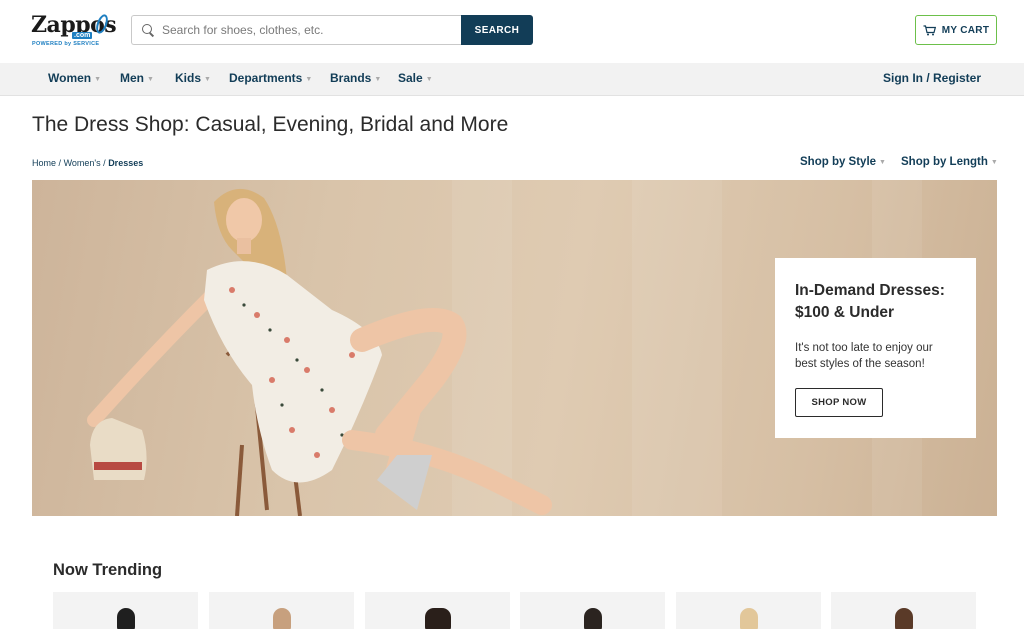  What do you see at coordinates (497, 30) in the screenshot?
I see `search-button: SEARCH` at bounding box center [497, 30].